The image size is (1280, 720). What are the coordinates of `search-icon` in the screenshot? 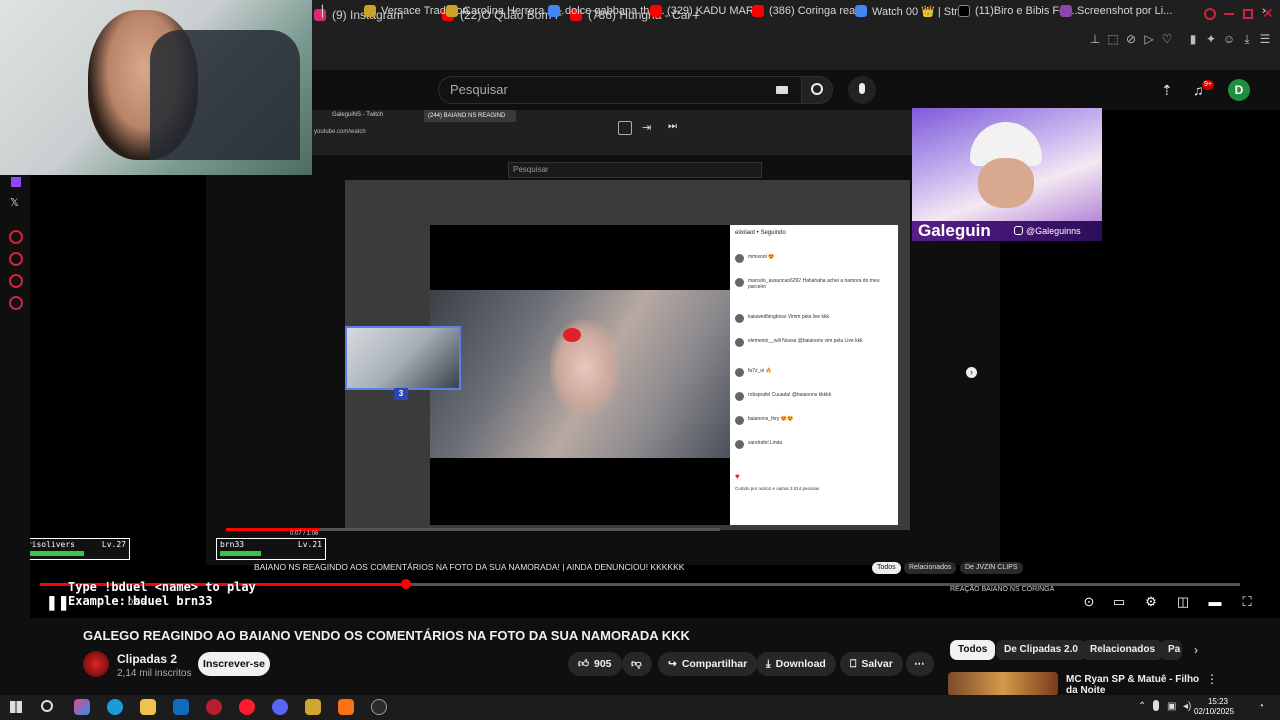 It's located at (47, 706).